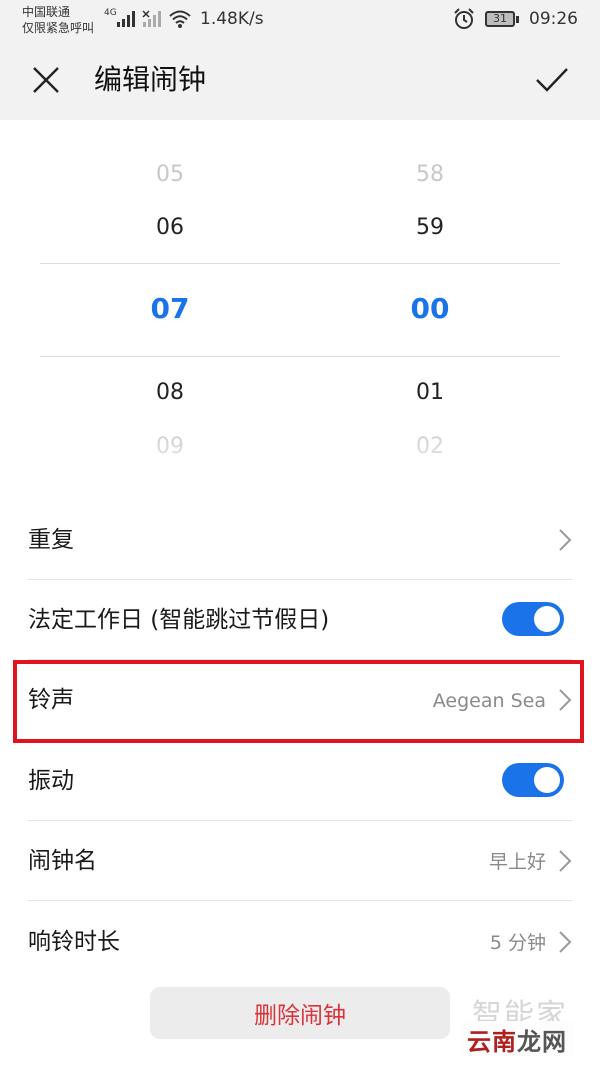  Describe the element at coordinates (58, 28) in the screenshot. I see `emergency-only-text: 仅限紧急呼叫` at that location.